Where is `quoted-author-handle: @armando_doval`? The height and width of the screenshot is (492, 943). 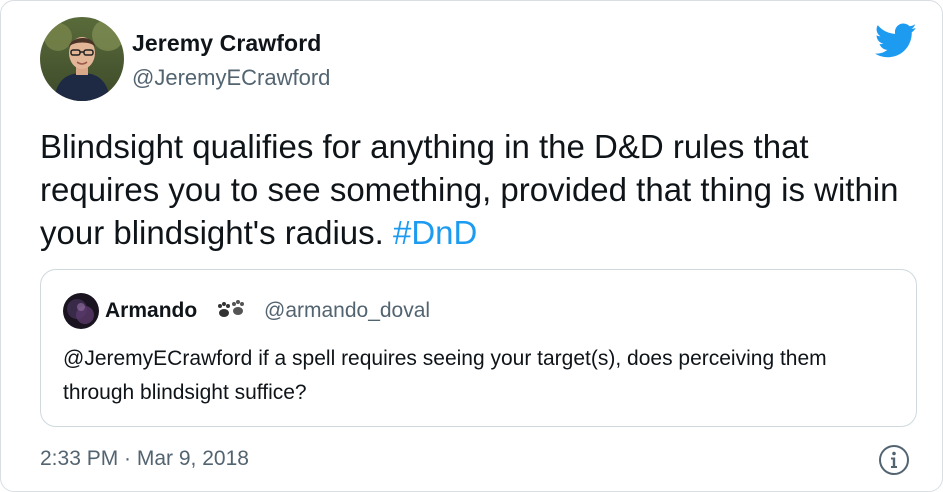
quoted-author-handle: @armando_doval is located at coordinates (347, 311).